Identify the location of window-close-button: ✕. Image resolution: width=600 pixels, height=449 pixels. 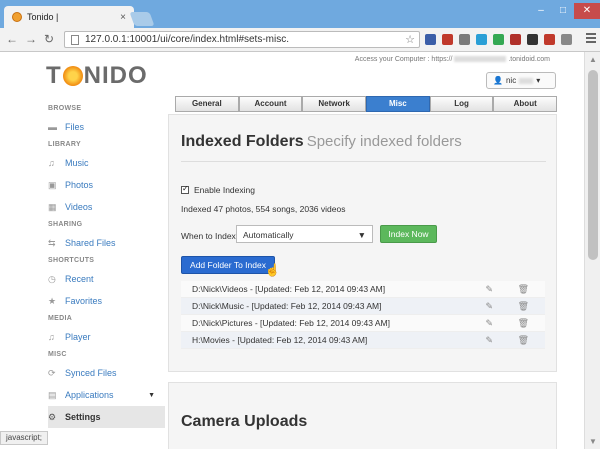
(587, 11).